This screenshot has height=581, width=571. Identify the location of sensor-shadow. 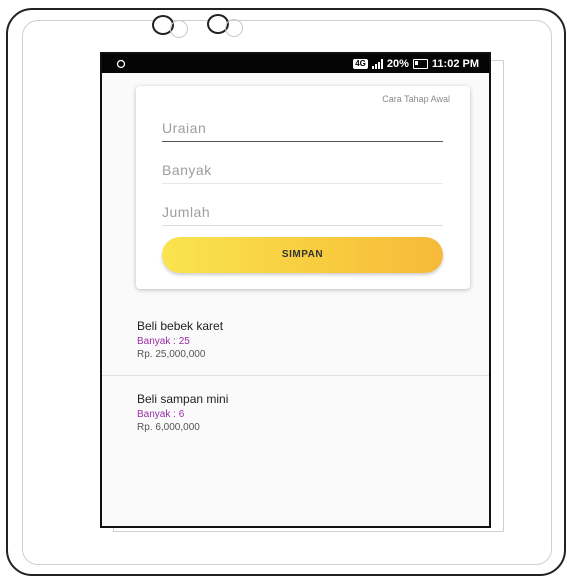
(234, 28).